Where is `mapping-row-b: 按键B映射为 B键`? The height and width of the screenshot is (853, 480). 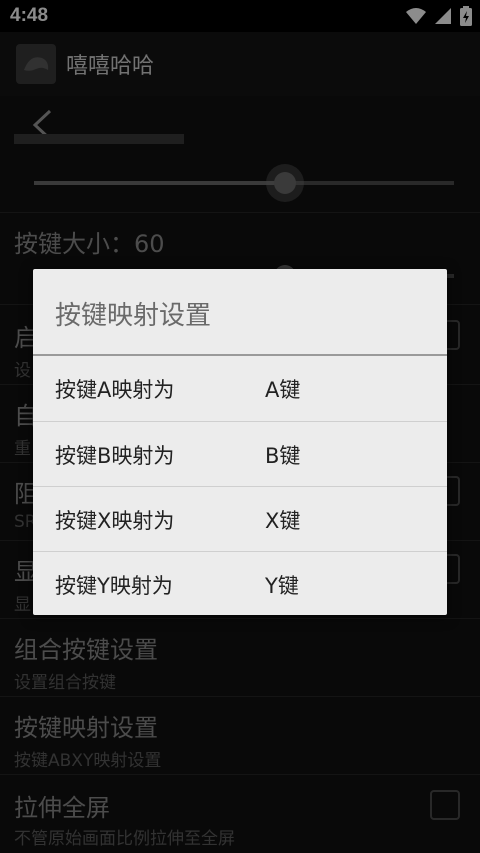
mapping-row-b: 按键B映射为 B键 is located at coordinates (240, 453).